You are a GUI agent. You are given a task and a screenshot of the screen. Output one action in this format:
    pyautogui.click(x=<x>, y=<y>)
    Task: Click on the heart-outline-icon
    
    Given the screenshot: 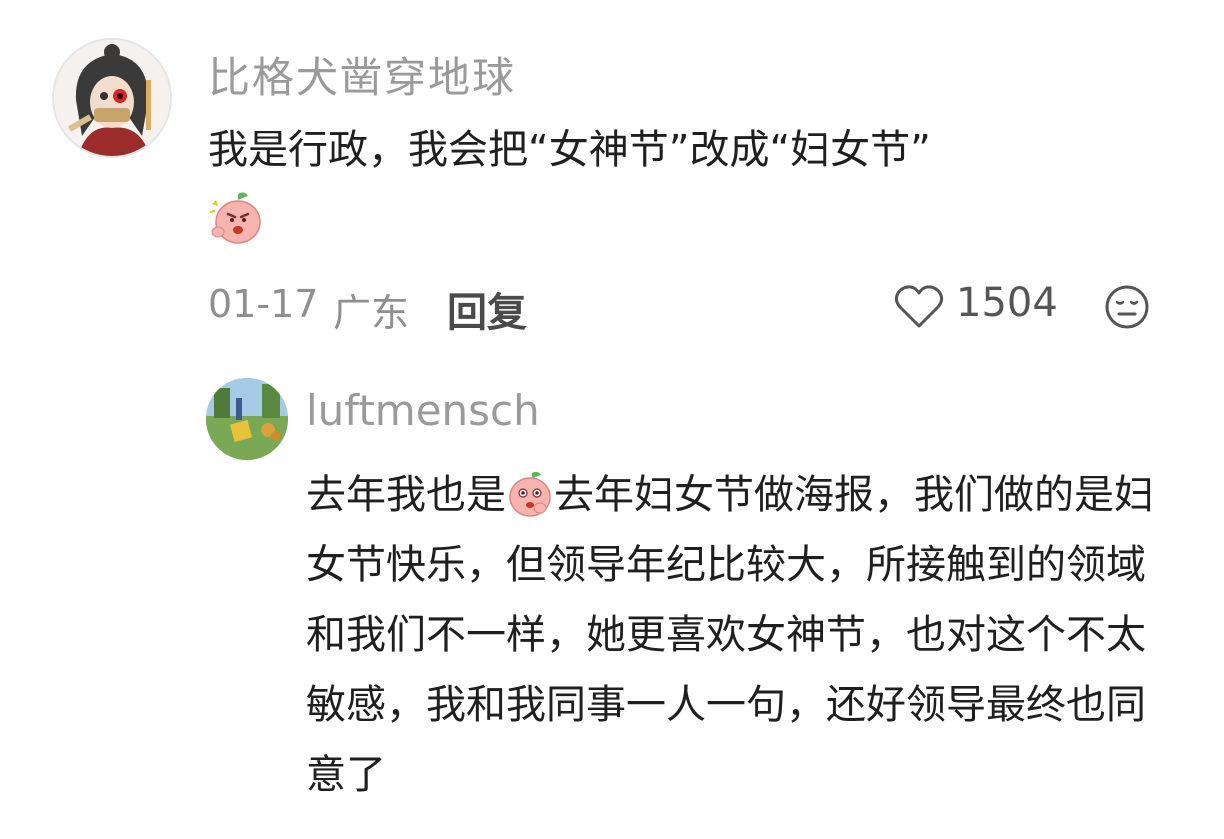 What is the action you would take?
    pyautogui.click(x=919, y=307)
    